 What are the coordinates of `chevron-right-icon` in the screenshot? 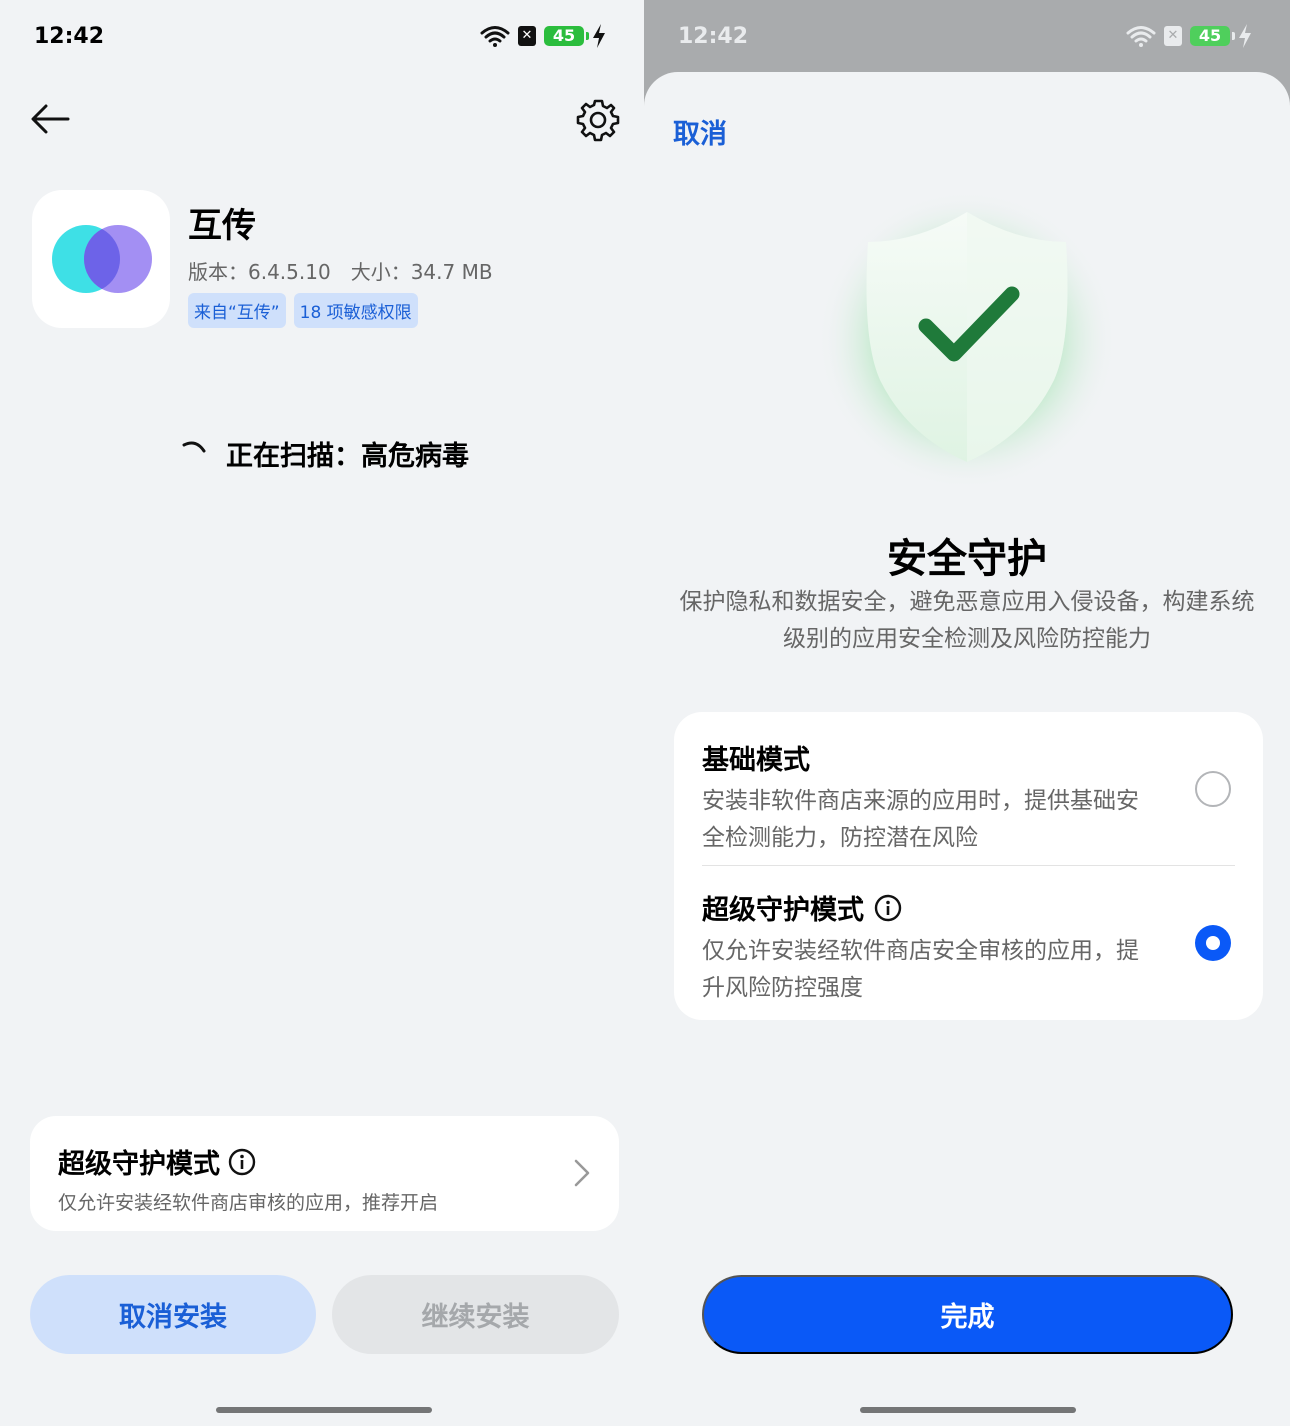 It's located at (582, 1173).